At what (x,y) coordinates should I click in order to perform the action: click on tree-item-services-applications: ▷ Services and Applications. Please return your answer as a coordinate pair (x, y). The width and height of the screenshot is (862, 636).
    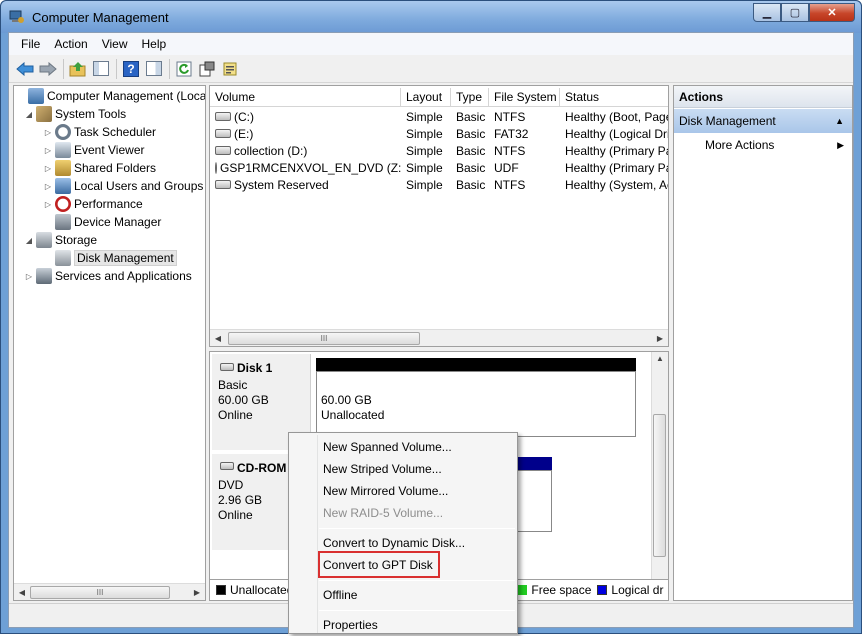
    Looking at the image, I should click on (108, 276).